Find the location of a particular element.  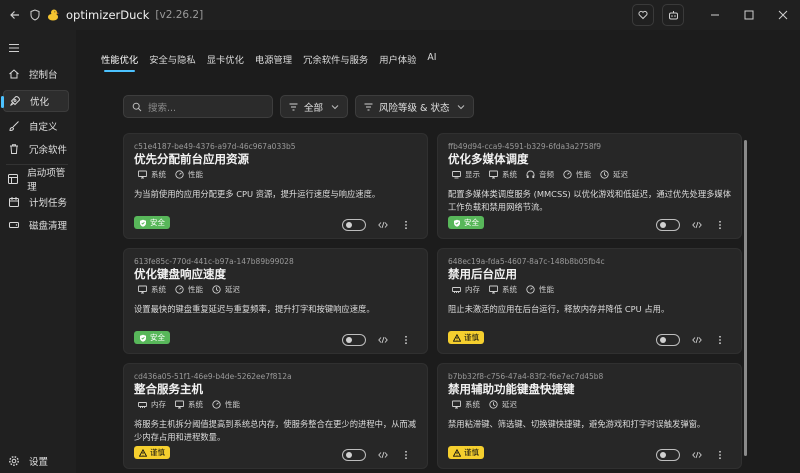

tag: 延迟 is located at coordinates (614, 174).